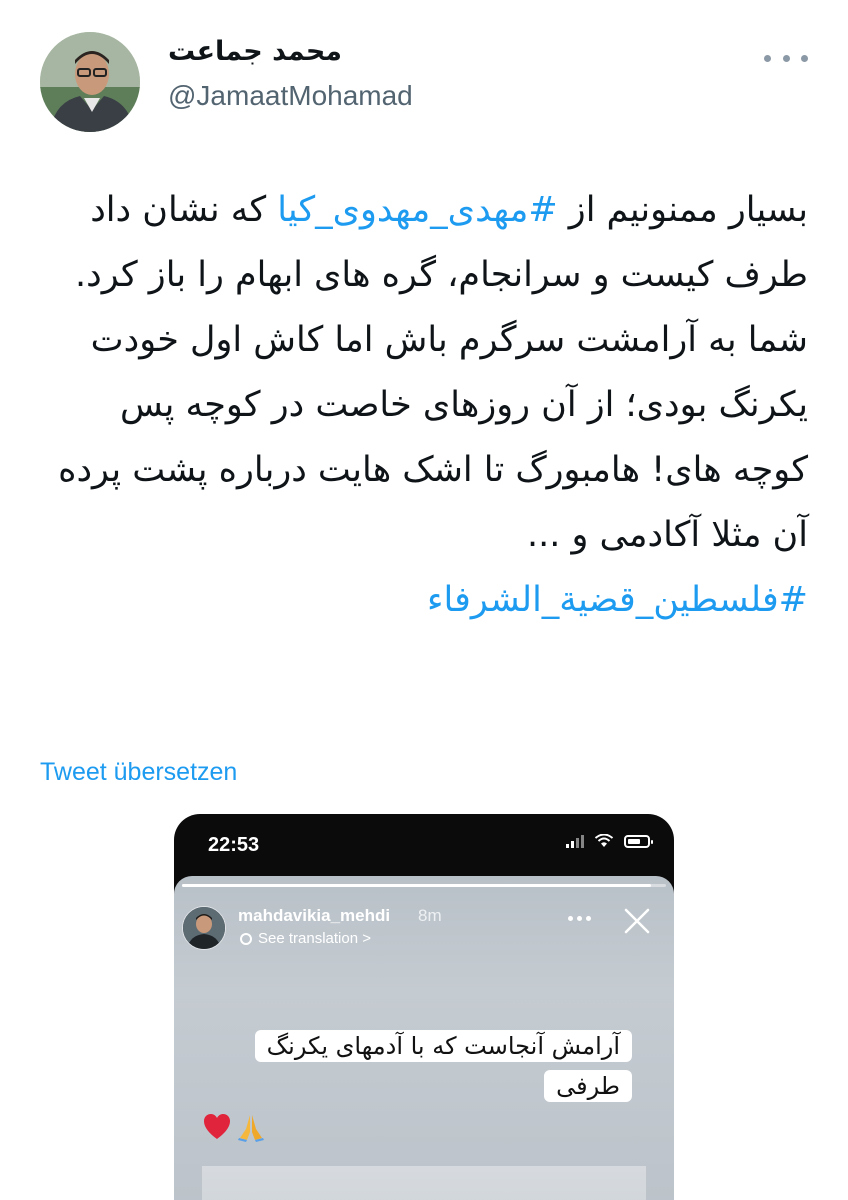 The height and width of the screenshot is (1200, 848). What do you see at coordinates (417, 885) in the screenshot?
I see `story-progress-fill` at bounding box center [417, 885].